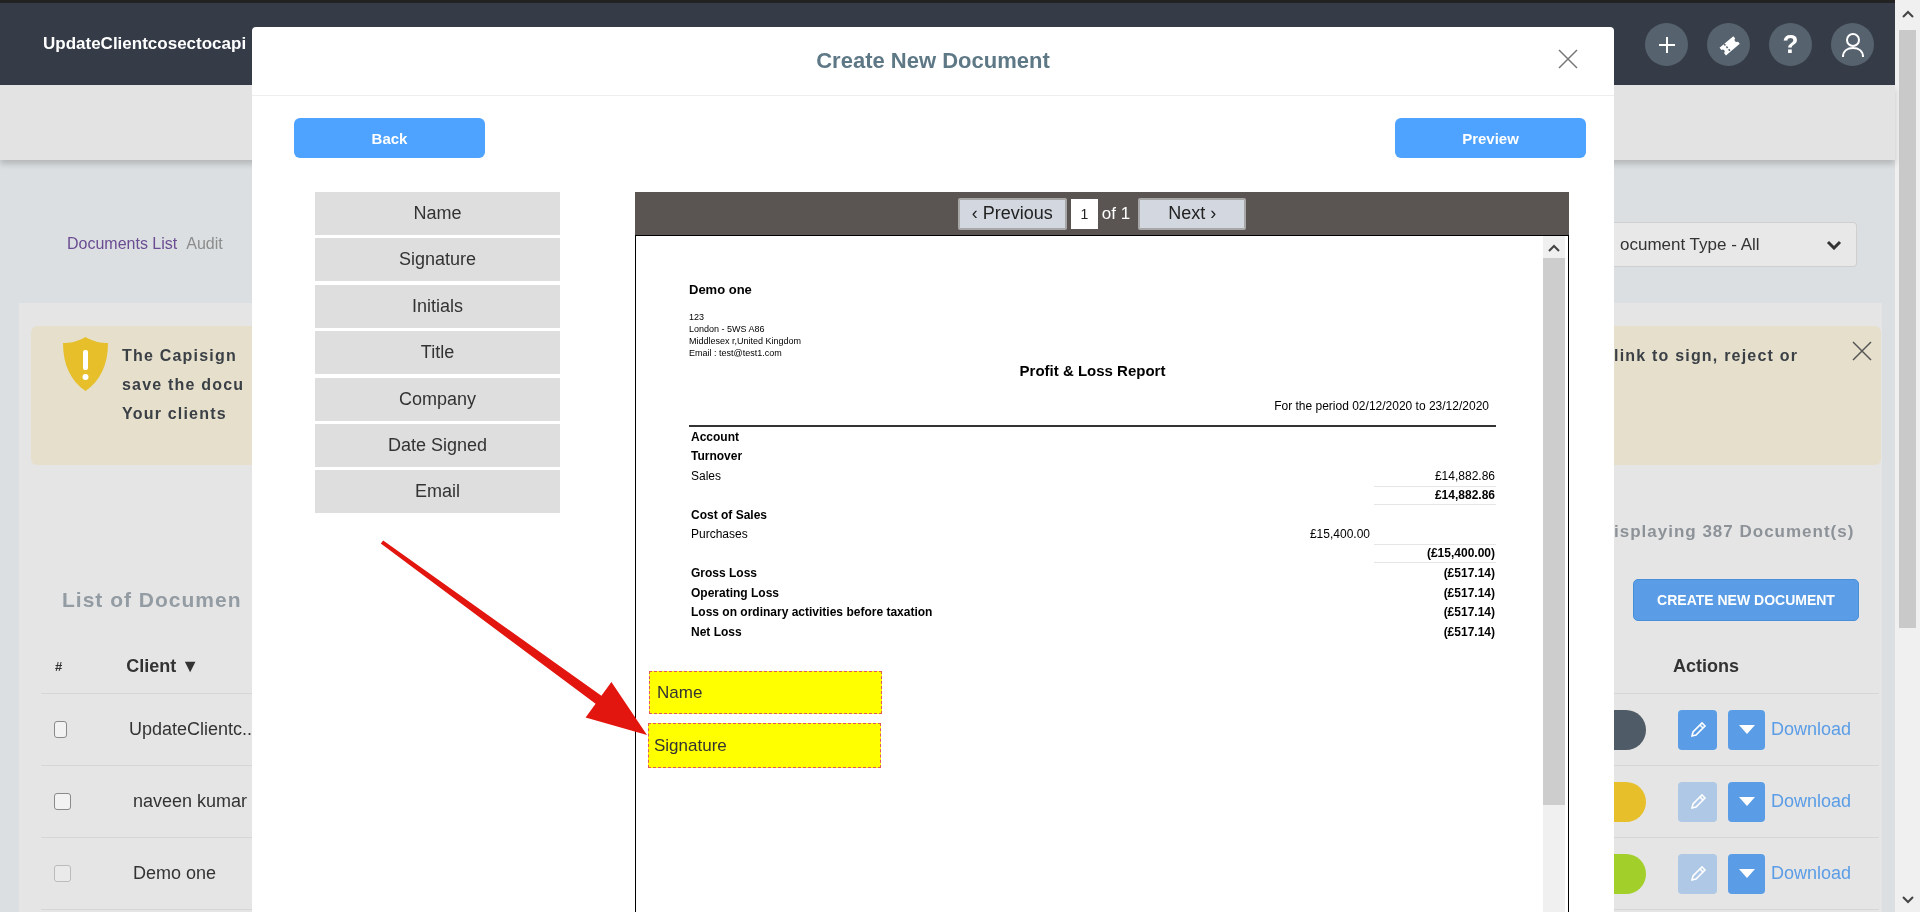  Describe the element at coordinates (721, 290) in the screenshot. I see `company-name: Demo one` at that location.